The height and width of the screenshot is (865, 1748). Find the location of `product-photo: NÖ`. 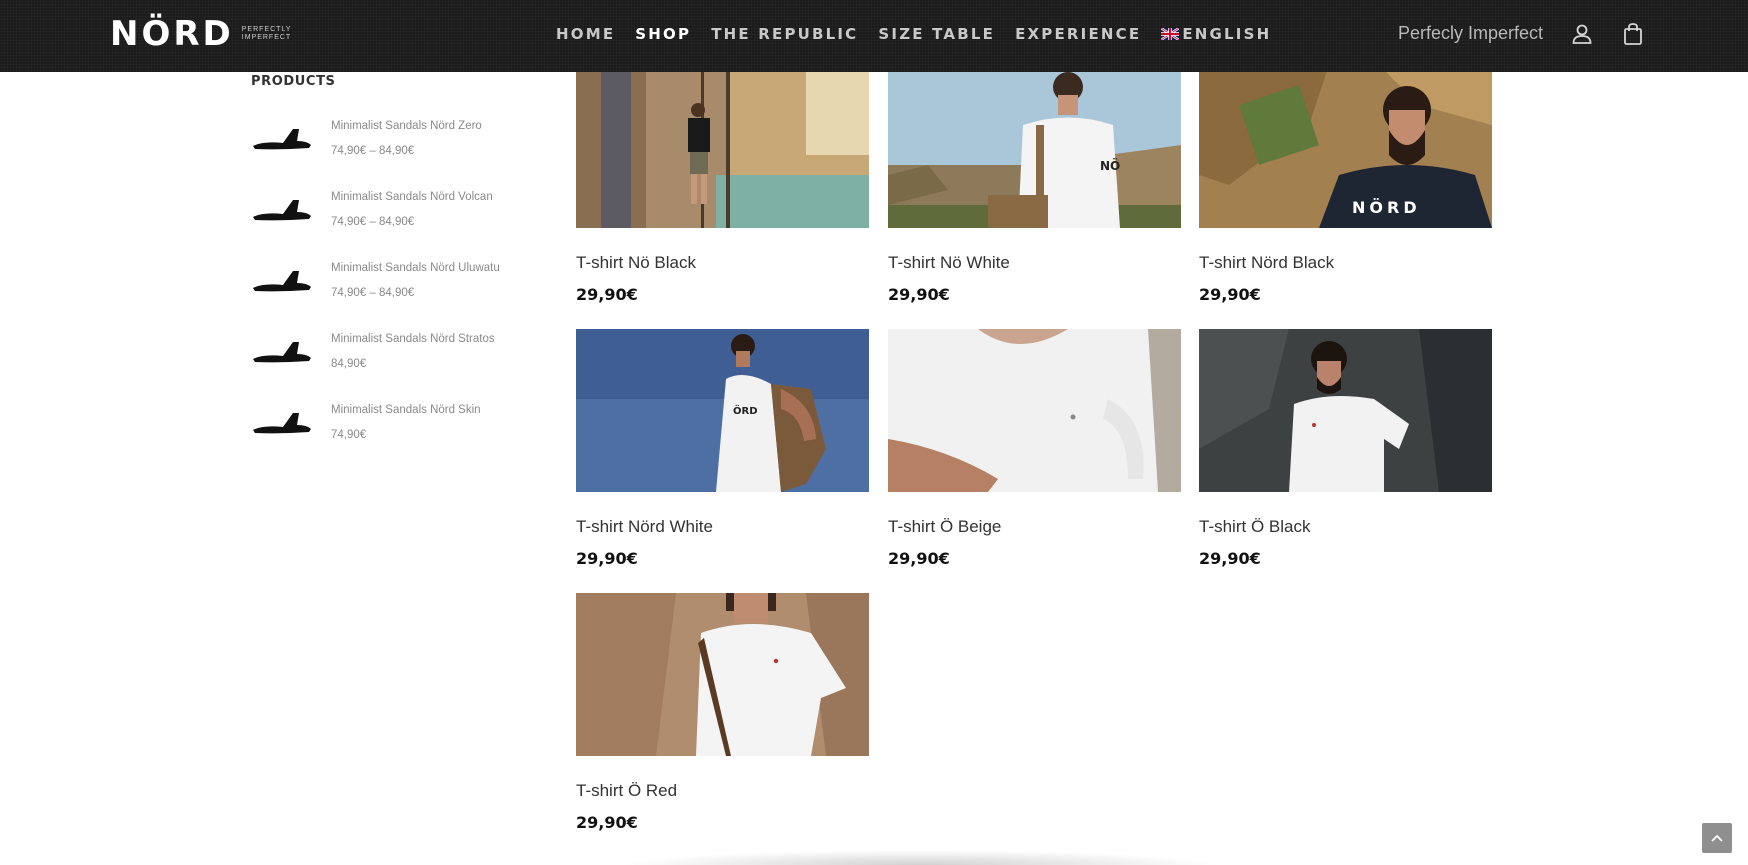

product-photo: NÖ is located at coordinates (1034, 146).